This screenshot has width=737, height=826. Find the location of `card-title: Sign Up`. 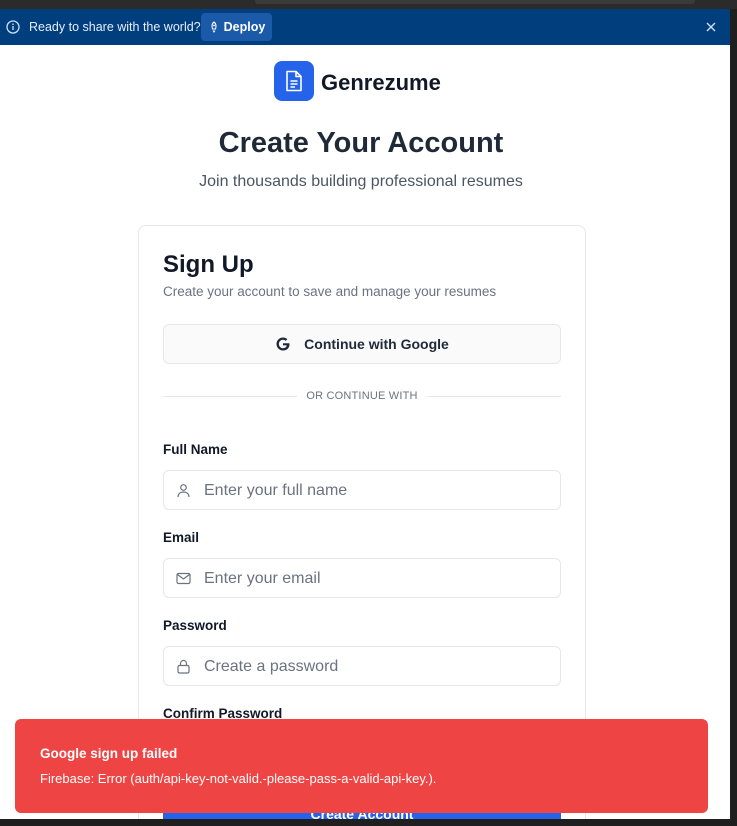

card-title: Sign Up is located at coordinates (208, 264).